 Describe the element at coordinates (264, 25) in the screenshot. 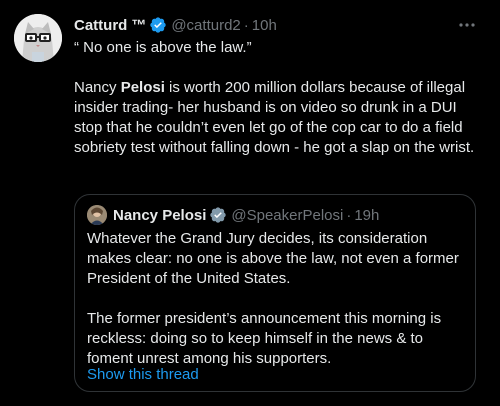

I see `timestamp: 10h` at that location.